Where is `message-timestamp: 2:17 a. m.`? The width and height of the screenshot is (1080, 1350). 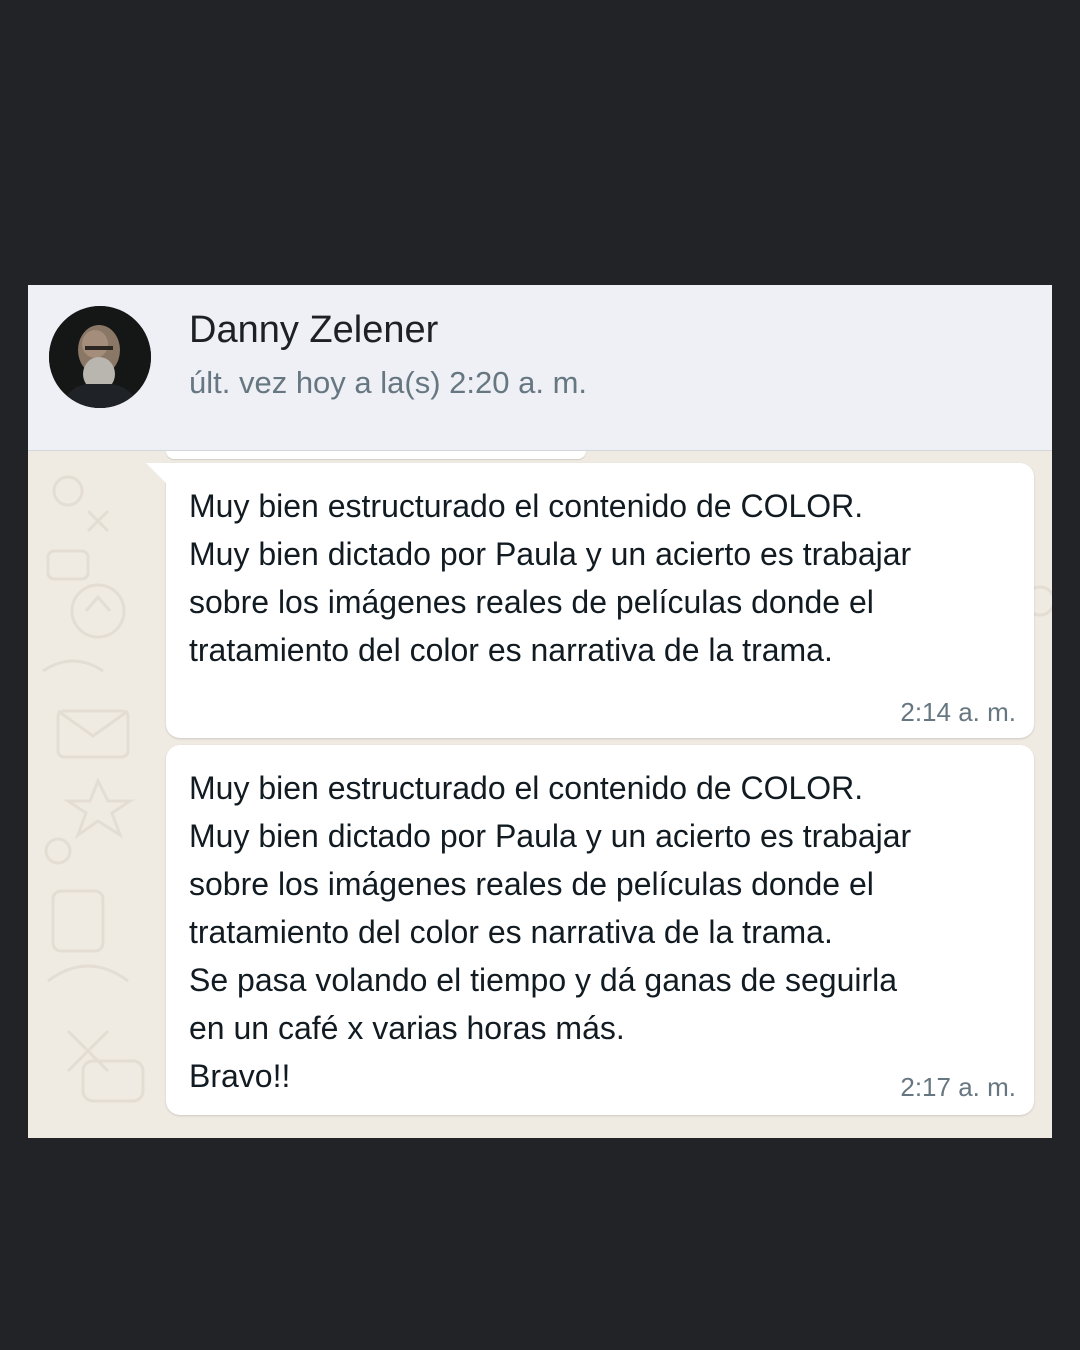
message-timestamp: 2:17 a. m. is located at coordinates (958, 1087).